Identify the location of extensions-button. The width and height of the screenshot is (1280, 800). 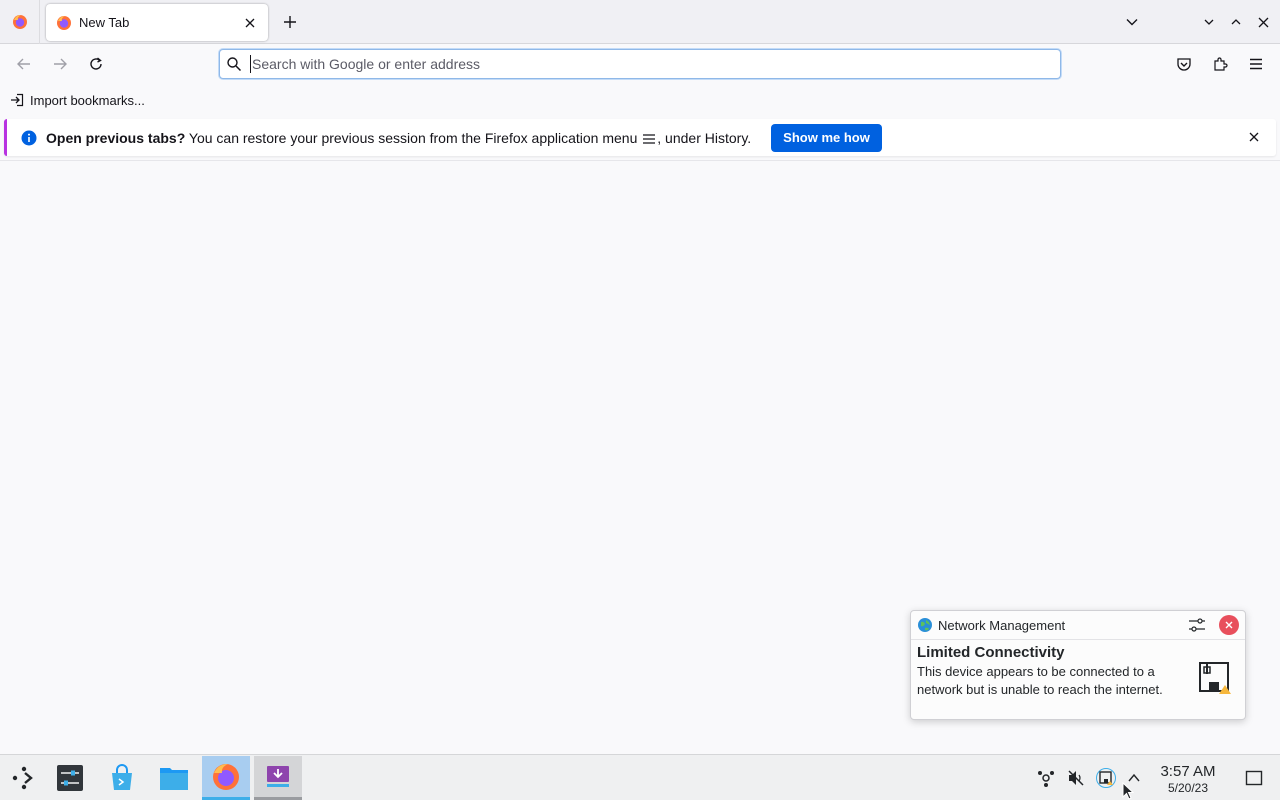
(1220, 64).